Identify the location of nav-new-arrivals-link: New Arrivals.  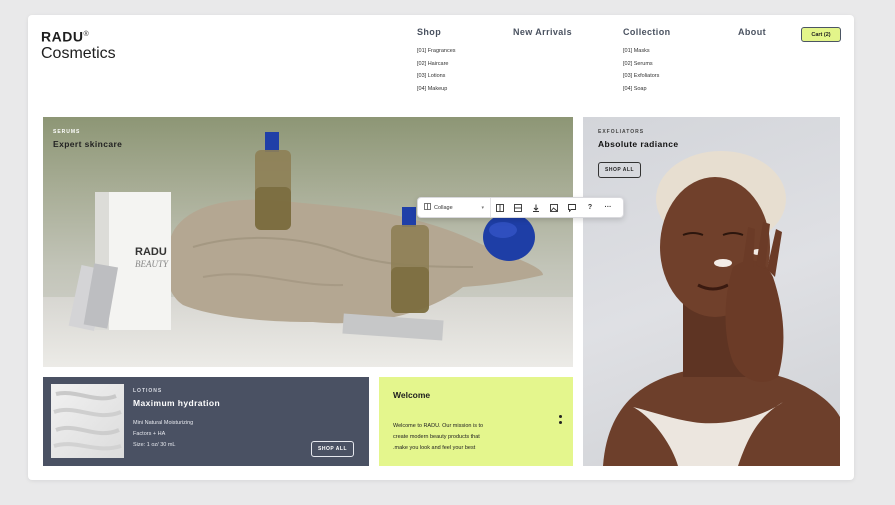
(542, 32).